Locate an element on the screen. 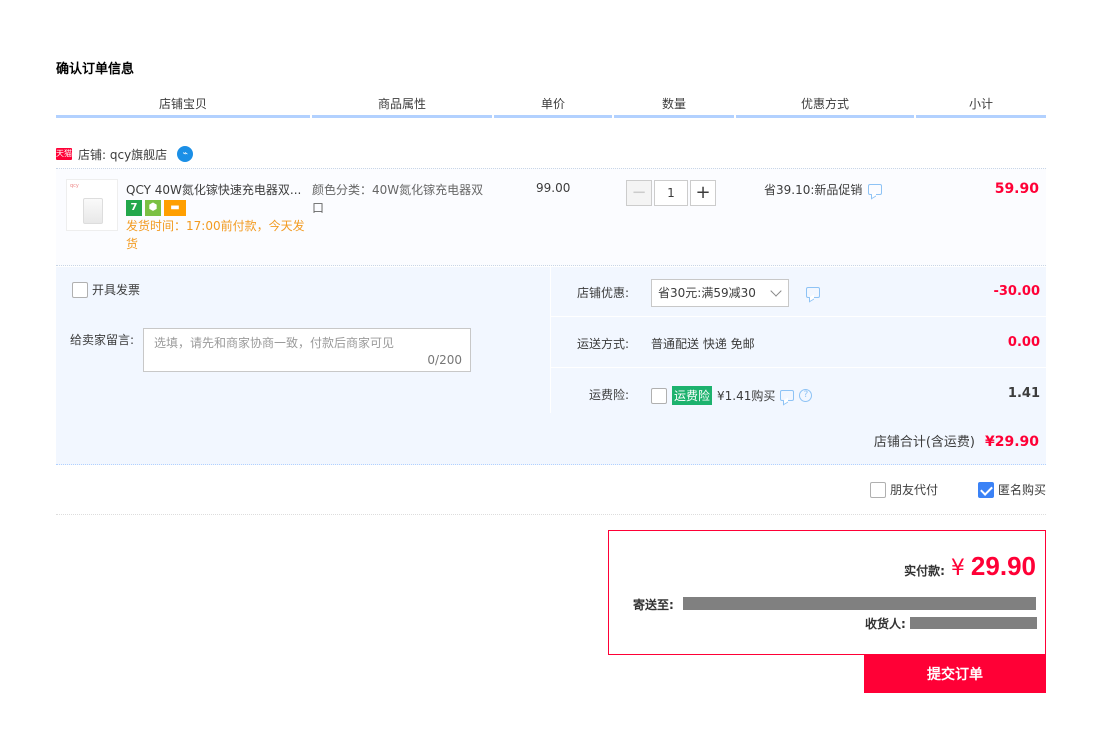 Image resolution: width=1100 pixels, height=732 pixels. invoice-checkbox is located at coordinates (80, 289).